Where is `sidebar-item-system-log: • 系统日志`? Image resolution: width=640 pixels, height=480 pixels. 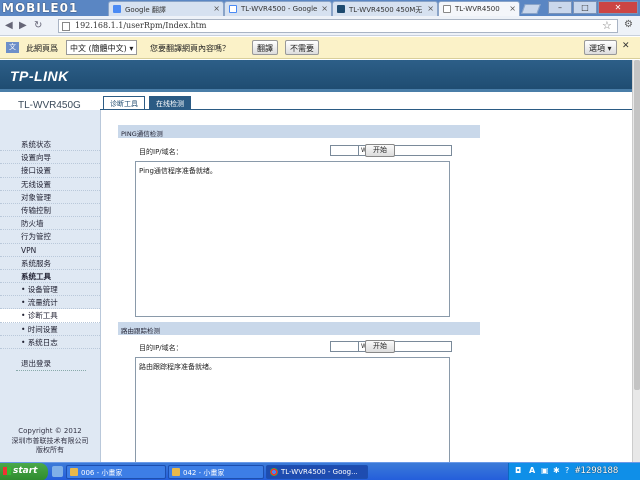
sidebar-item-system-log: • 系统日志 is located at coordinates (50, 342).